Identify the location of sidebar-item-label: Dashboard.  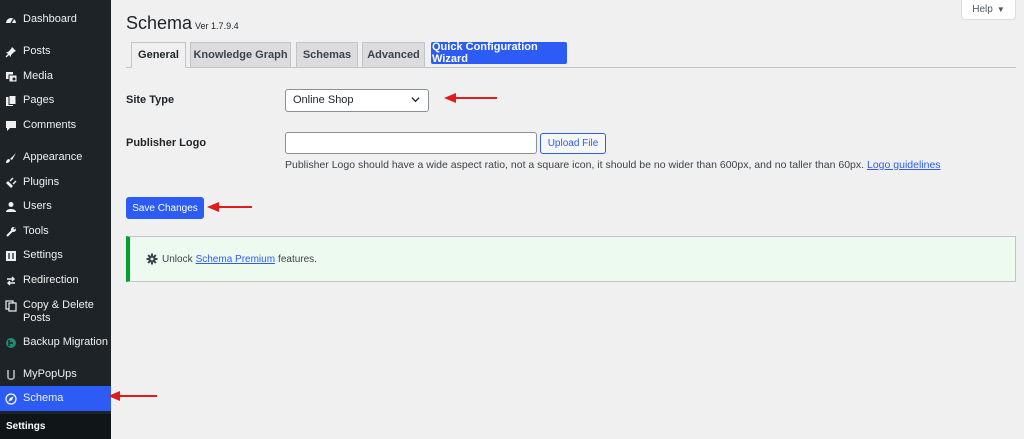
(50, 19).